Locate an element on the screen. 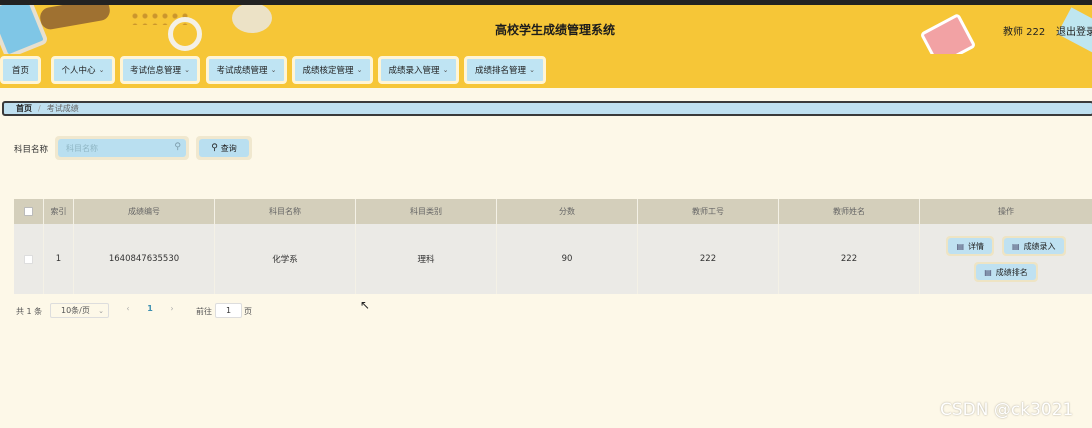  table-header: 索引 成绩编号 科目名称 科目类别 分数 教师工号 教师姓名 操作 is located at coordinates (553, 211).